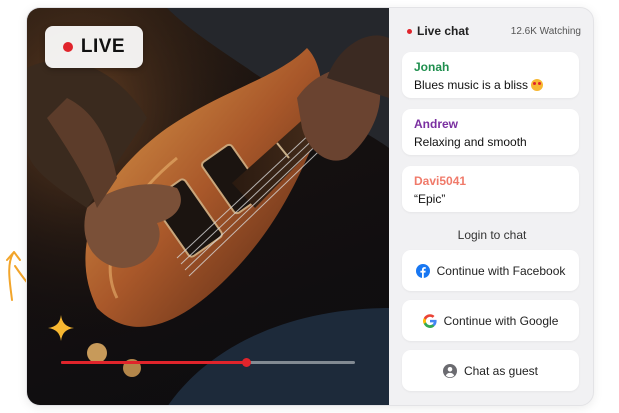  I want to click on video-progress-fill, so click(154, 362).